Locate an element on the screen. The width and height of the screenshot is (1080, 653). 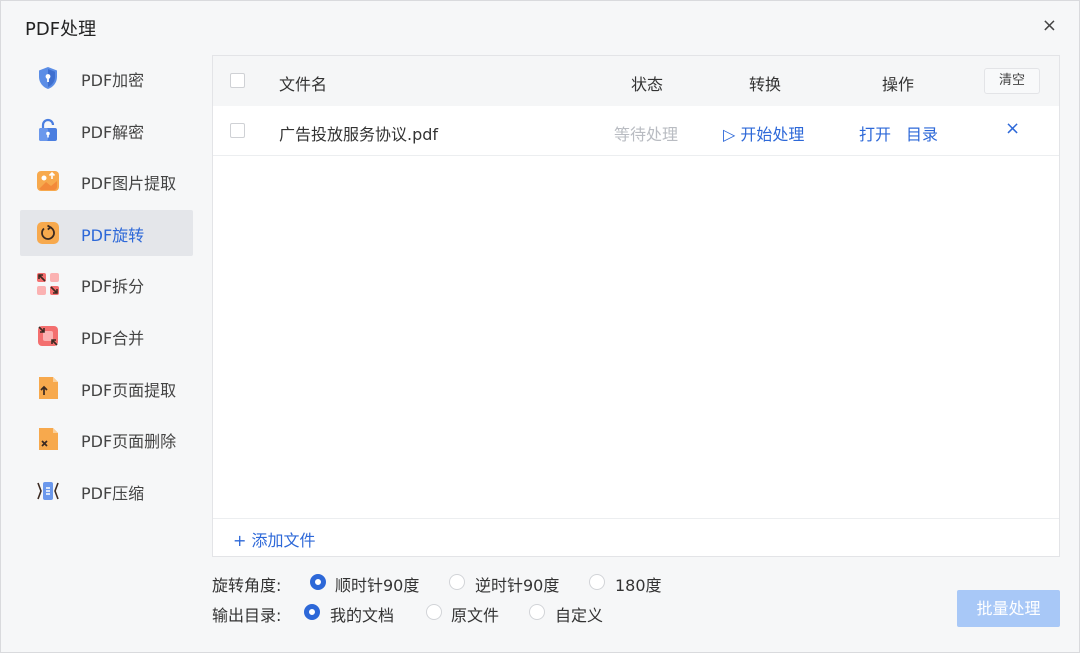
header-convert: 转换 is located at coordinates (765, 84).